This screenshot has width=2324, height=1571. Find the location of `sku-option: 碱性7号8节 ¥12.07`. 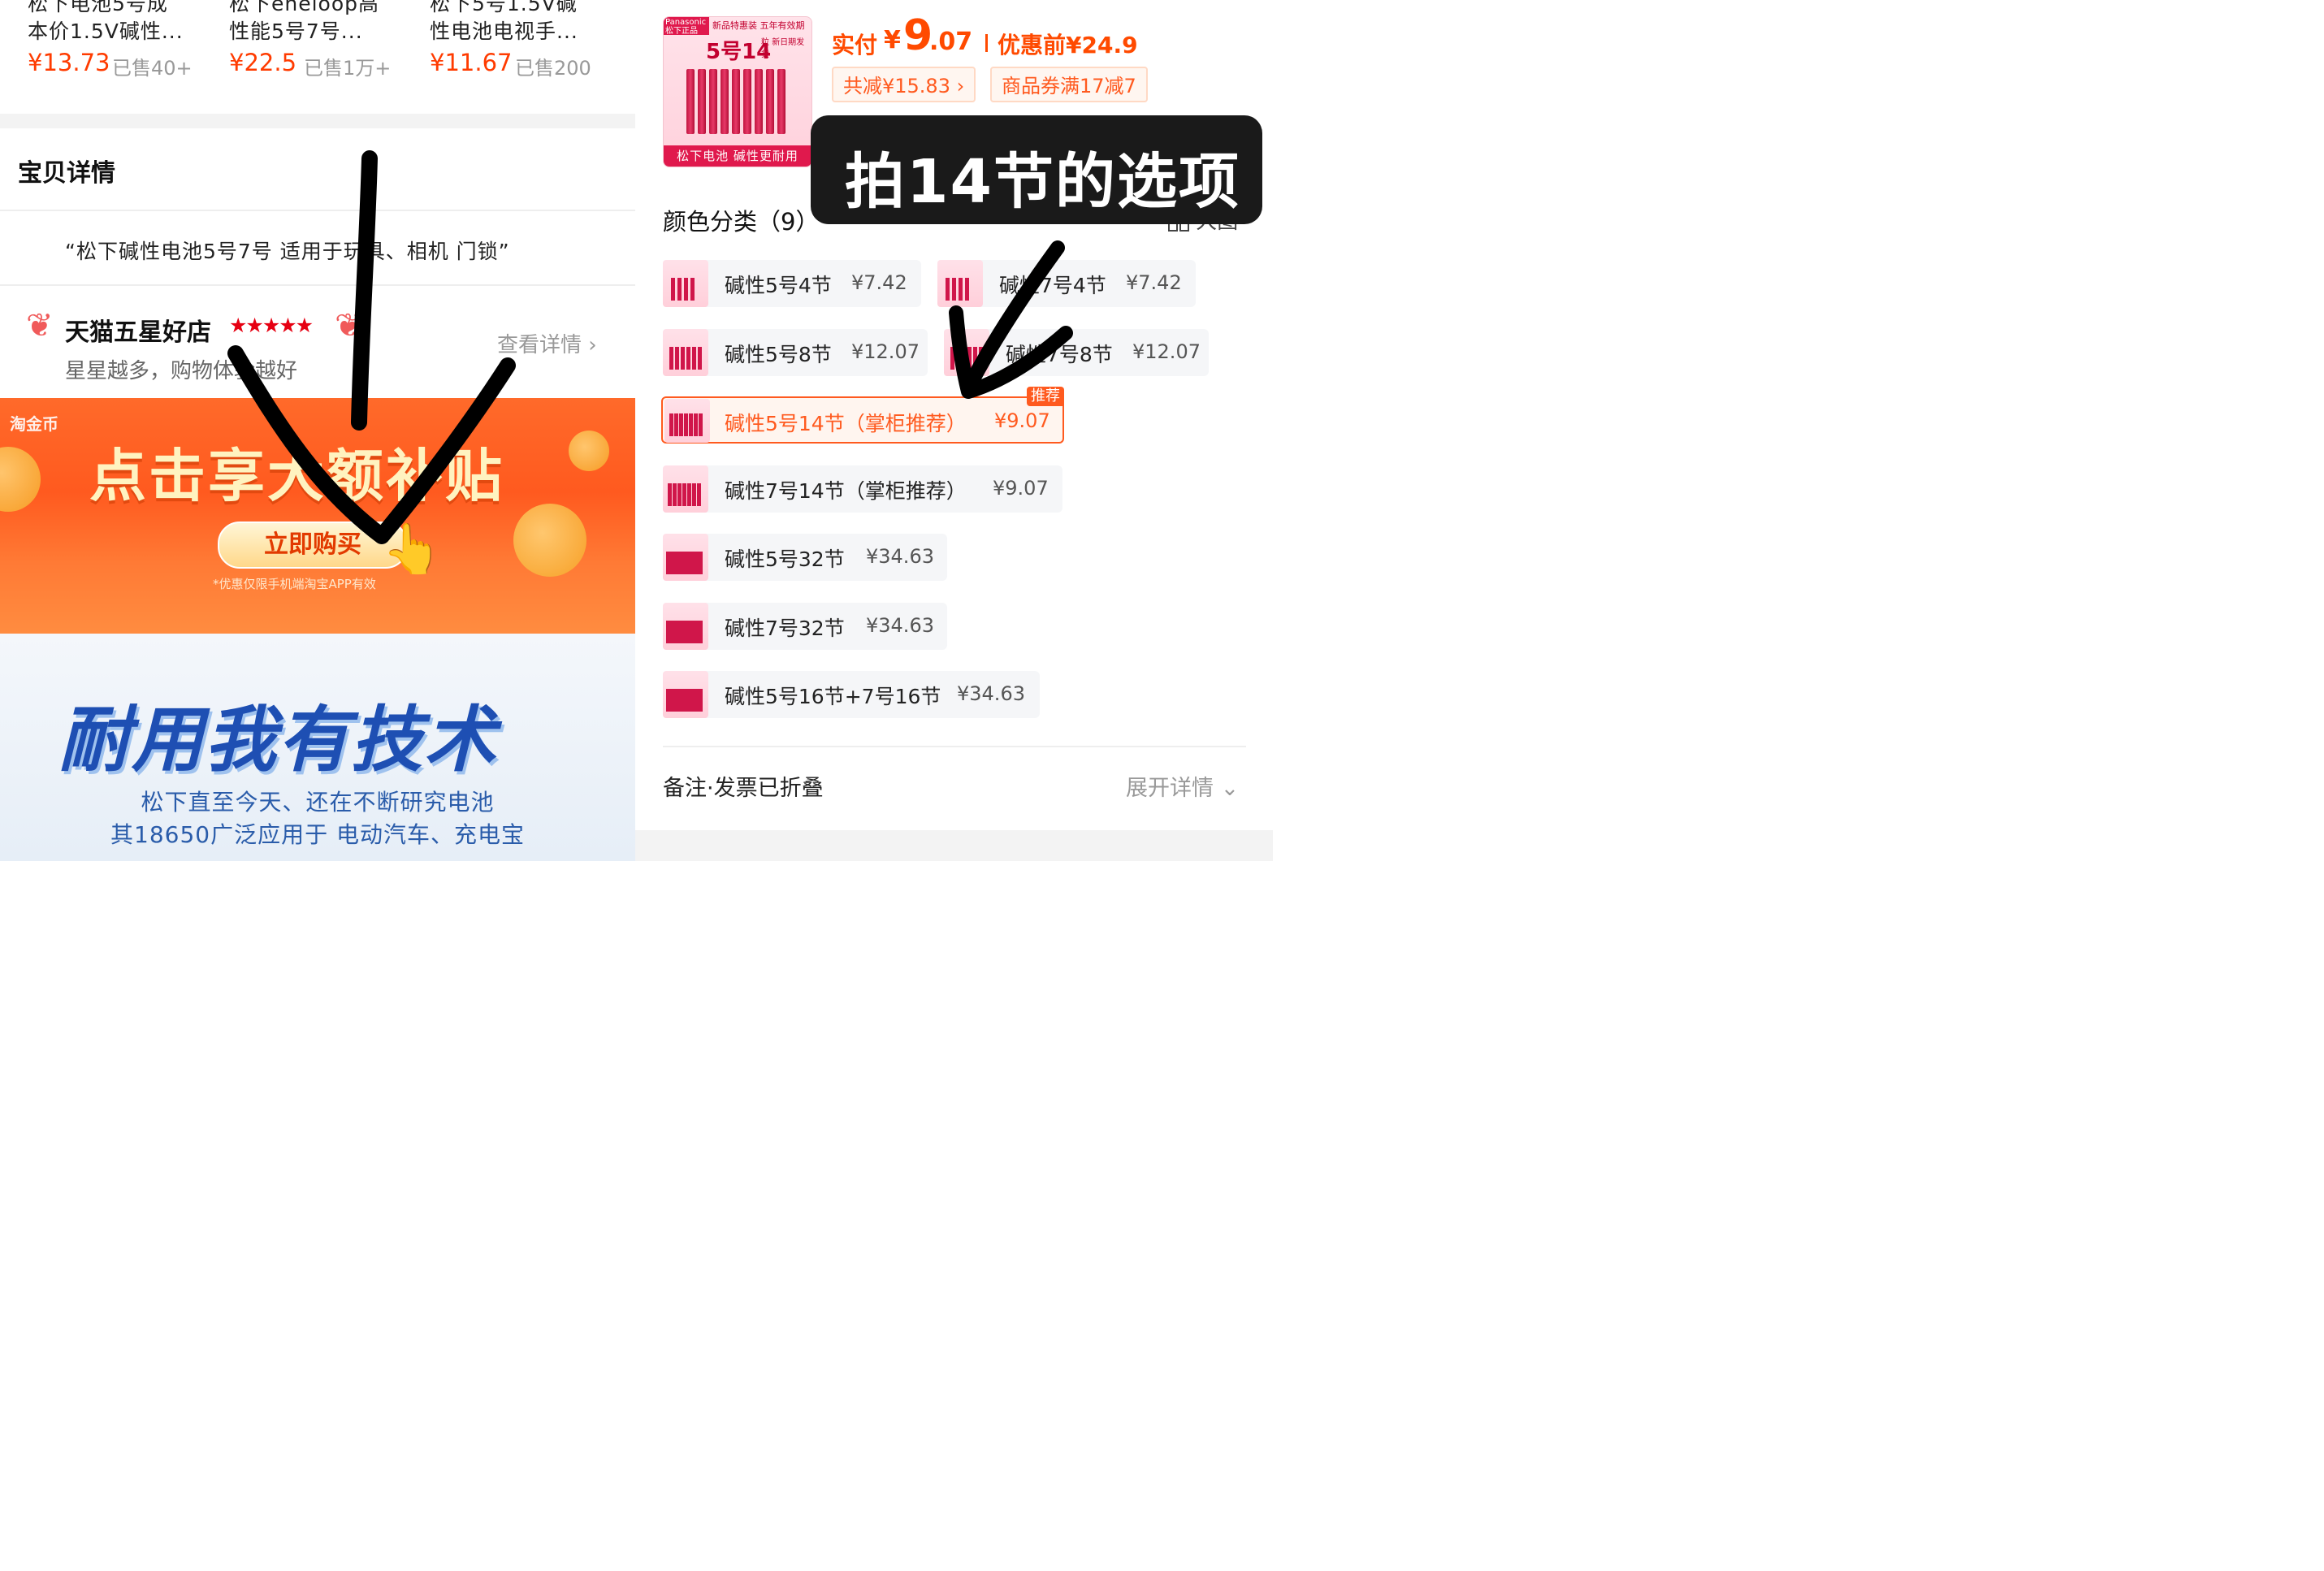

sku-option: 碱性7号8节 ¥12.07 is located at coordinates (1076, 352).